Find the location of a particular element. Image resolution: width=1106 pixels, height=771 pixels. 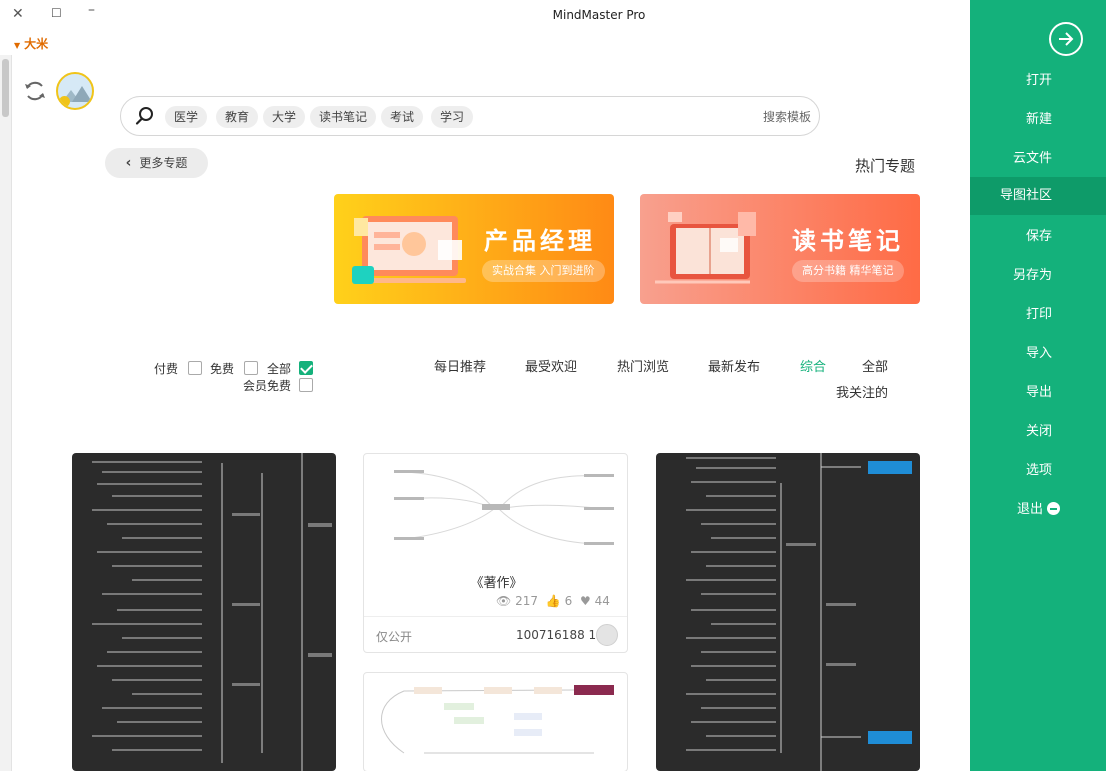

avatar is located at coordinates (75, 91).